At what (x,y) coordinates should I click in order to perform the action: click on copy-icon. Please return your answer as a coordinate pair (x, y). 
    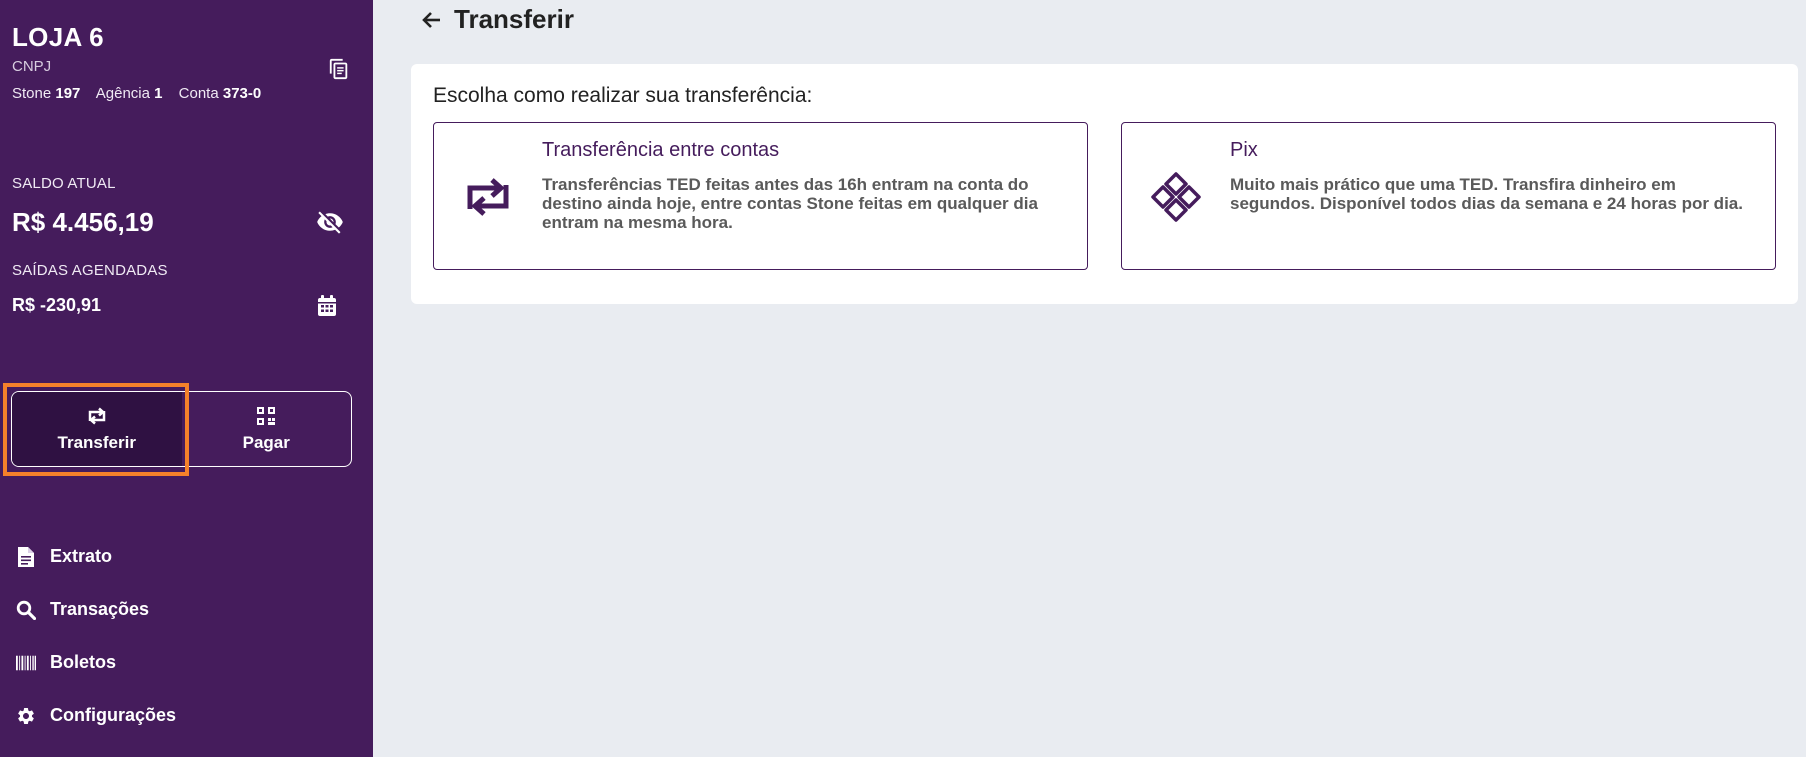
    Looking at the image, I should click on (339, 69).